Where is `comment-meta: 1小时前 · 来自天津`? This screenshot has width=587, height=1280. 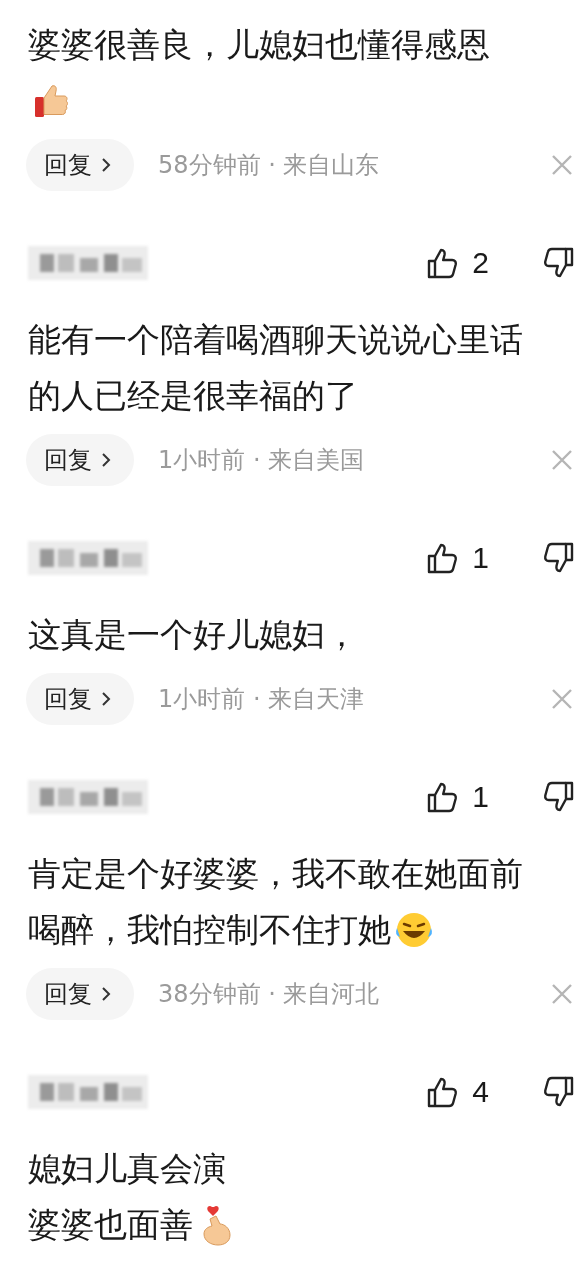 comment-meta: 1小时前 · 来自天津 is located at coordinates (261, 699).